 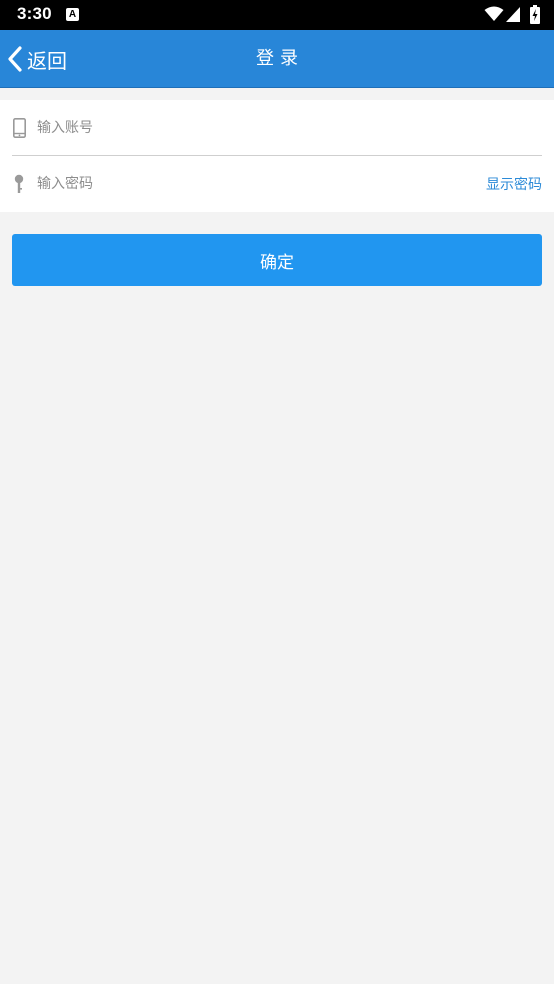 What do you see at coordinates (15, 59) in the screenshot?
I see `chevron-left-icon` at bounding box center [15, 59].